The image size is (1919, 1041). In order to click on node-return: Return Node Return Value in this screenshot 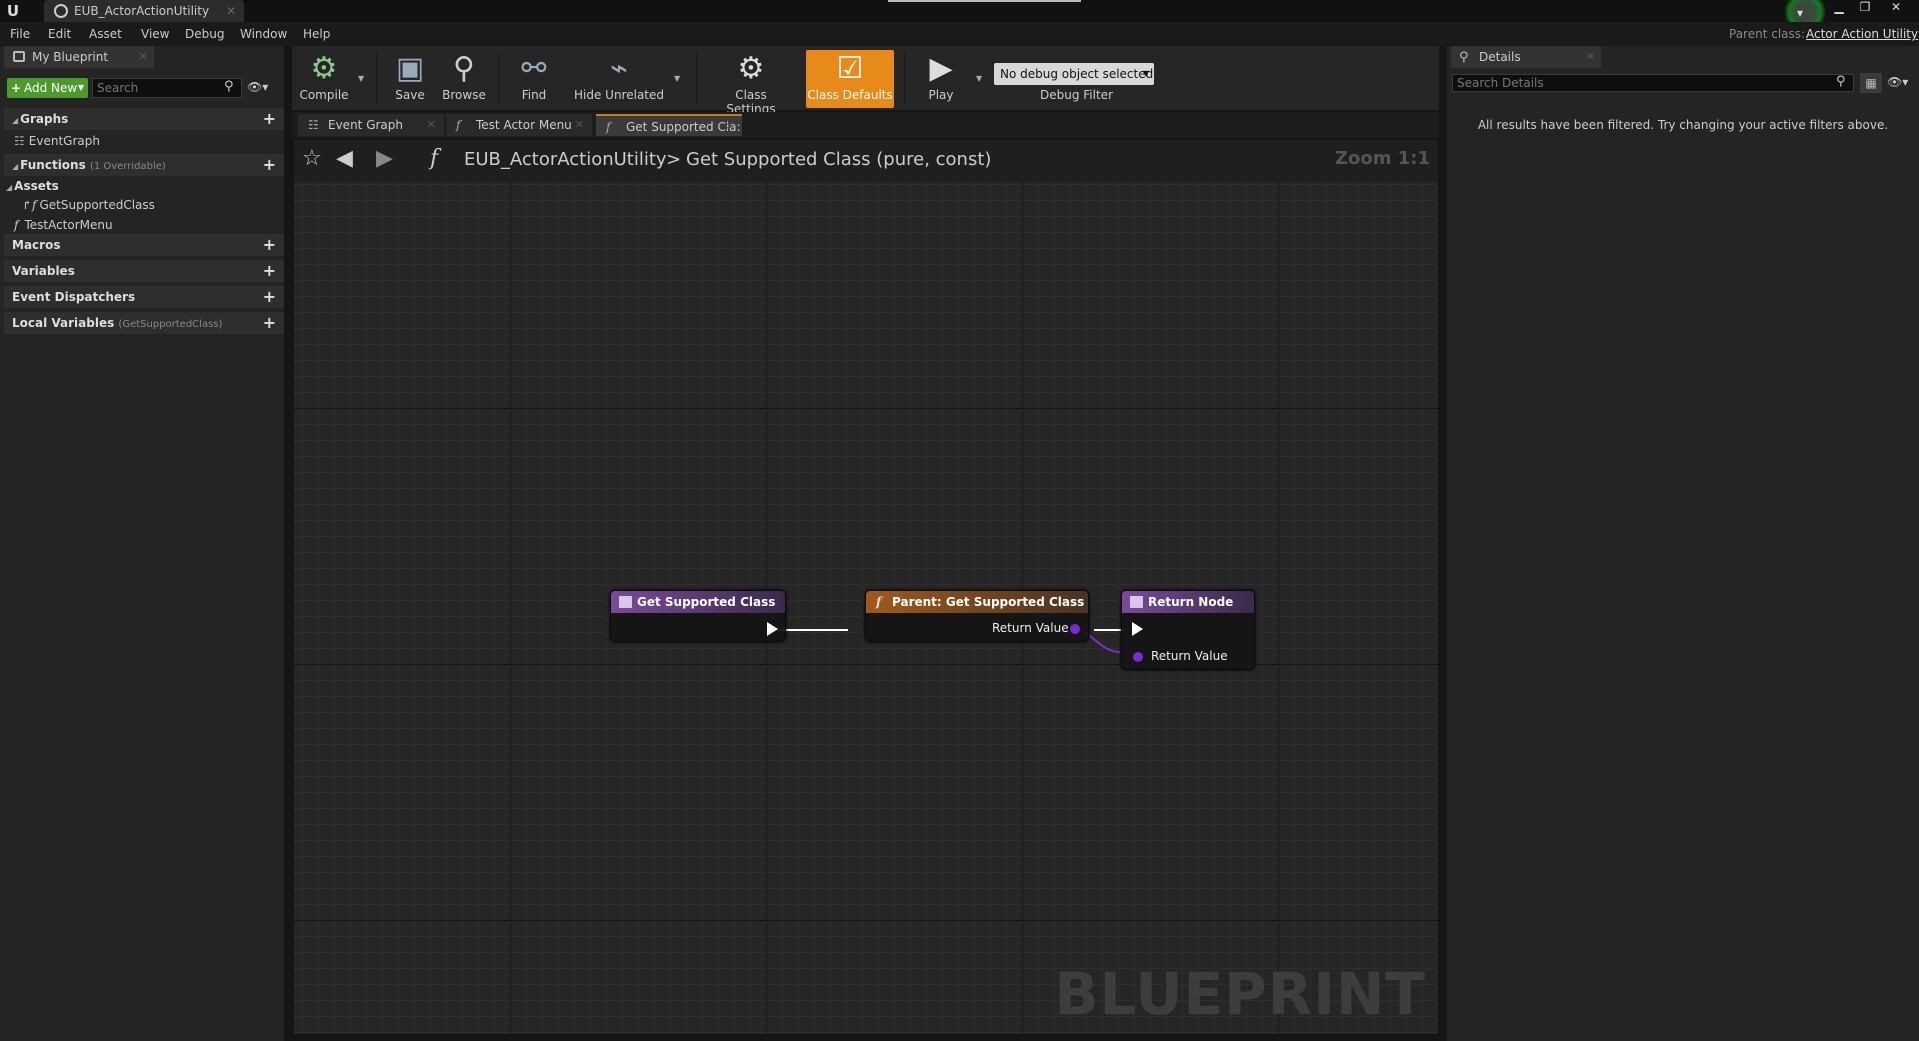, I will do `click(1188, 630)`.